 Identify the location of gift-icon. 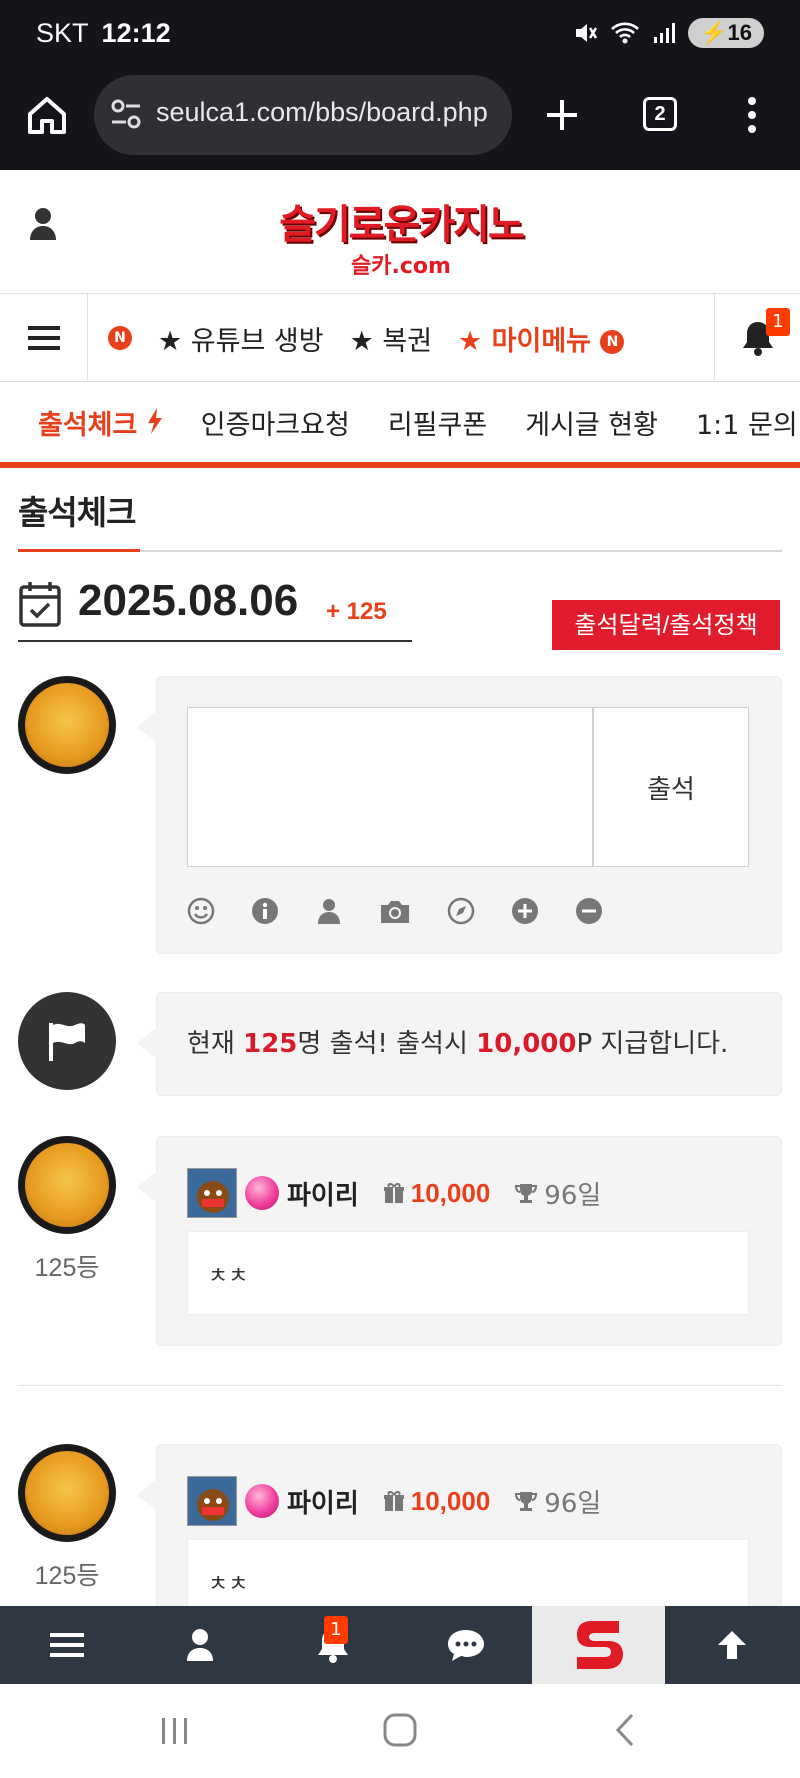
(393, 1501).